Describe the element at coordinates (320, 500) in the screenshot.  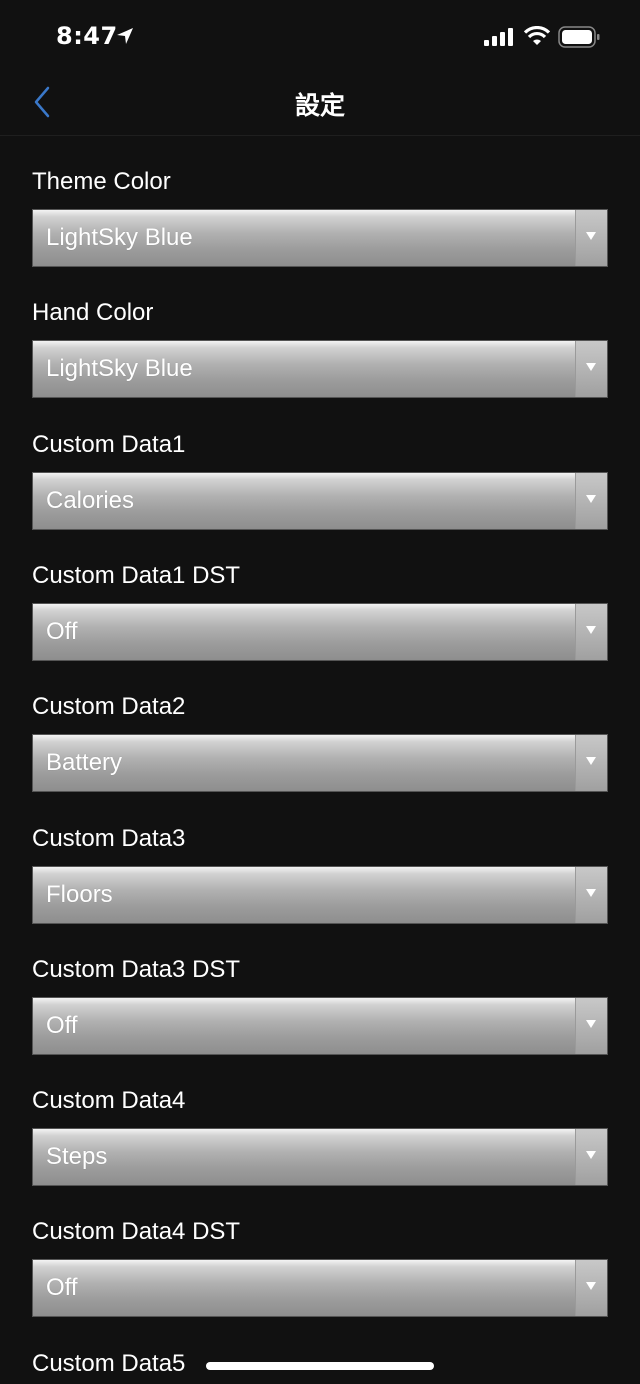
I see `custom-data1-select: Calories` at that location.